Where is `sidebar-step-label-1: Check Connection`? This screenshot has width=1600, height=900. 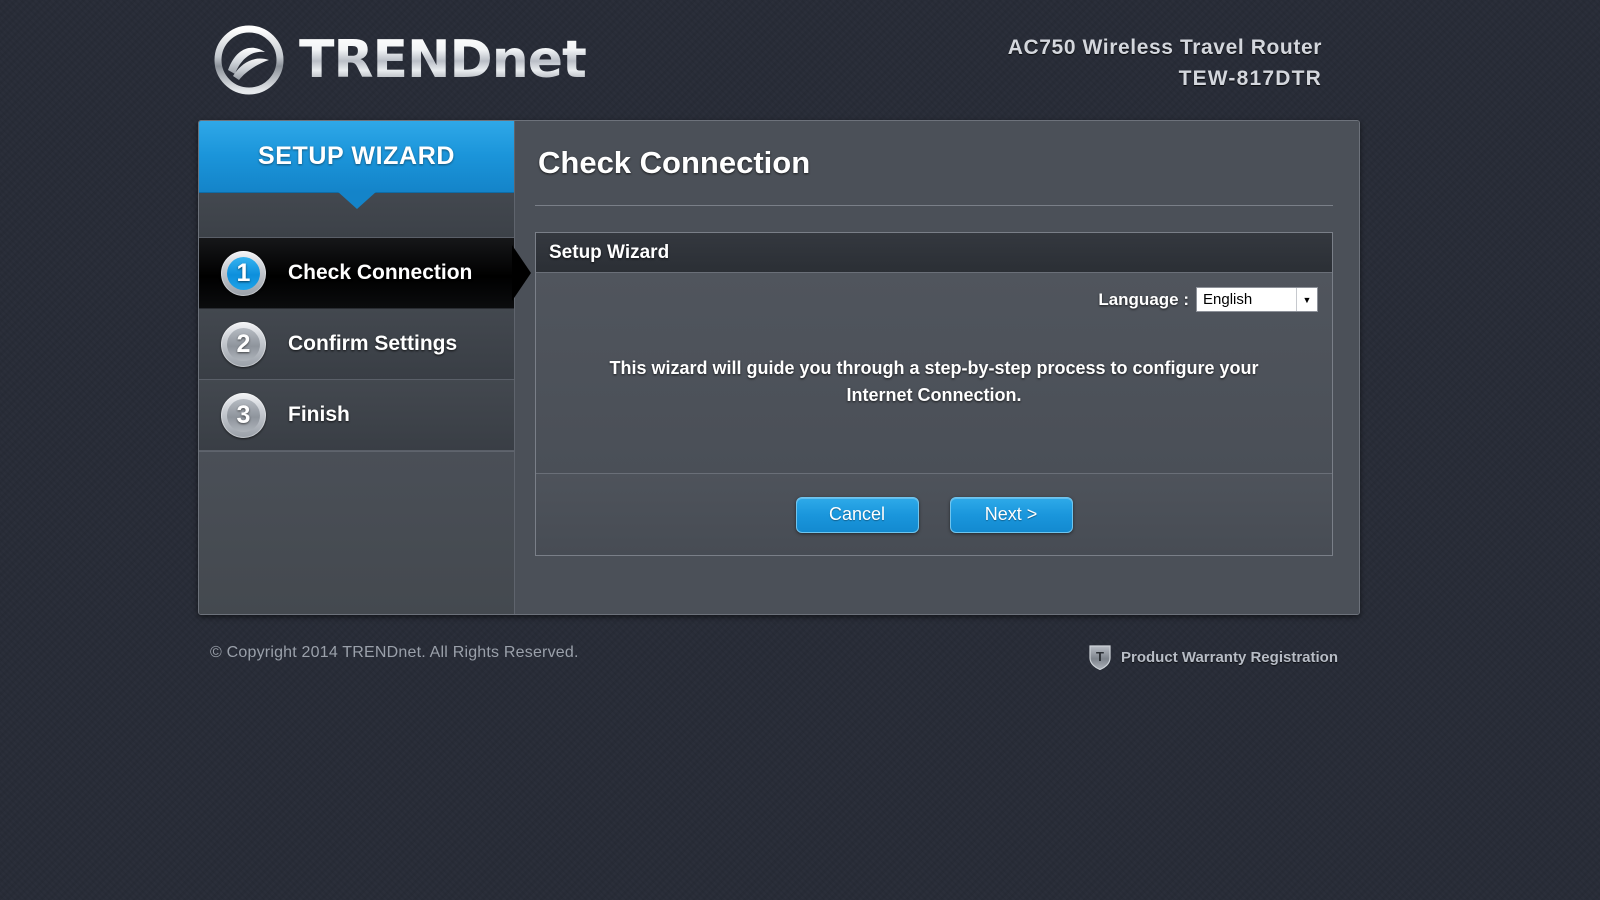
sidebar-step-label-1: Check Connection is located at coordinates (380, 272).